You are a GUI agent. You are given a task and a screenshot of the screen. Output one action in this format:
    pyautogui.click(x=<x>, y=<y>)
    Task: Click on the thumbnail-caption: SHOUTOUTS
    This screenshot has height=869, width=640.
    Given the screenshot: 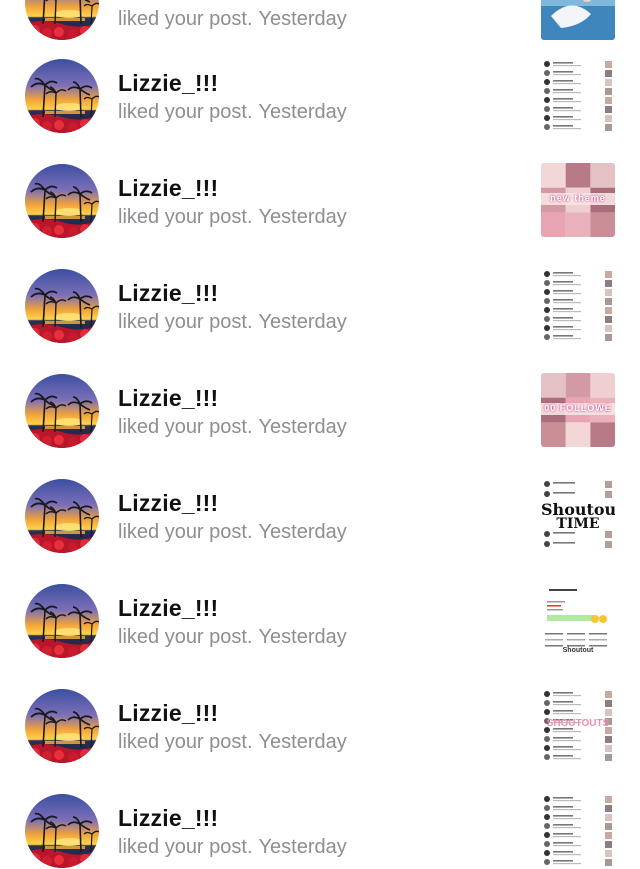 What is the action you would take?
    pyautogui.click(x=578, y=723)
    